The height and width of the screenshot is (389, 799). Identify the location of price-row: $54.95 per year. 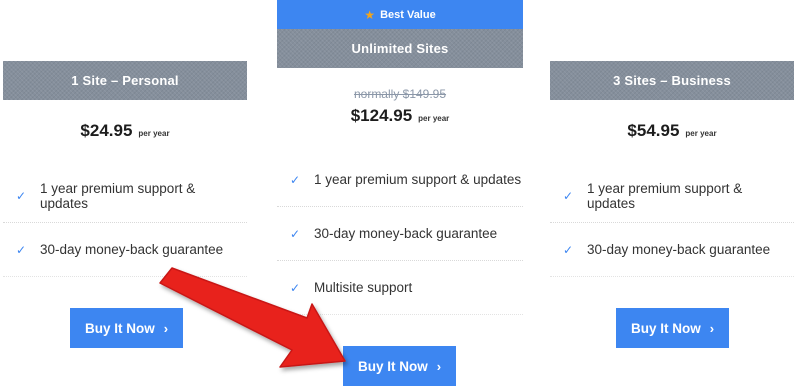
(672, 131).